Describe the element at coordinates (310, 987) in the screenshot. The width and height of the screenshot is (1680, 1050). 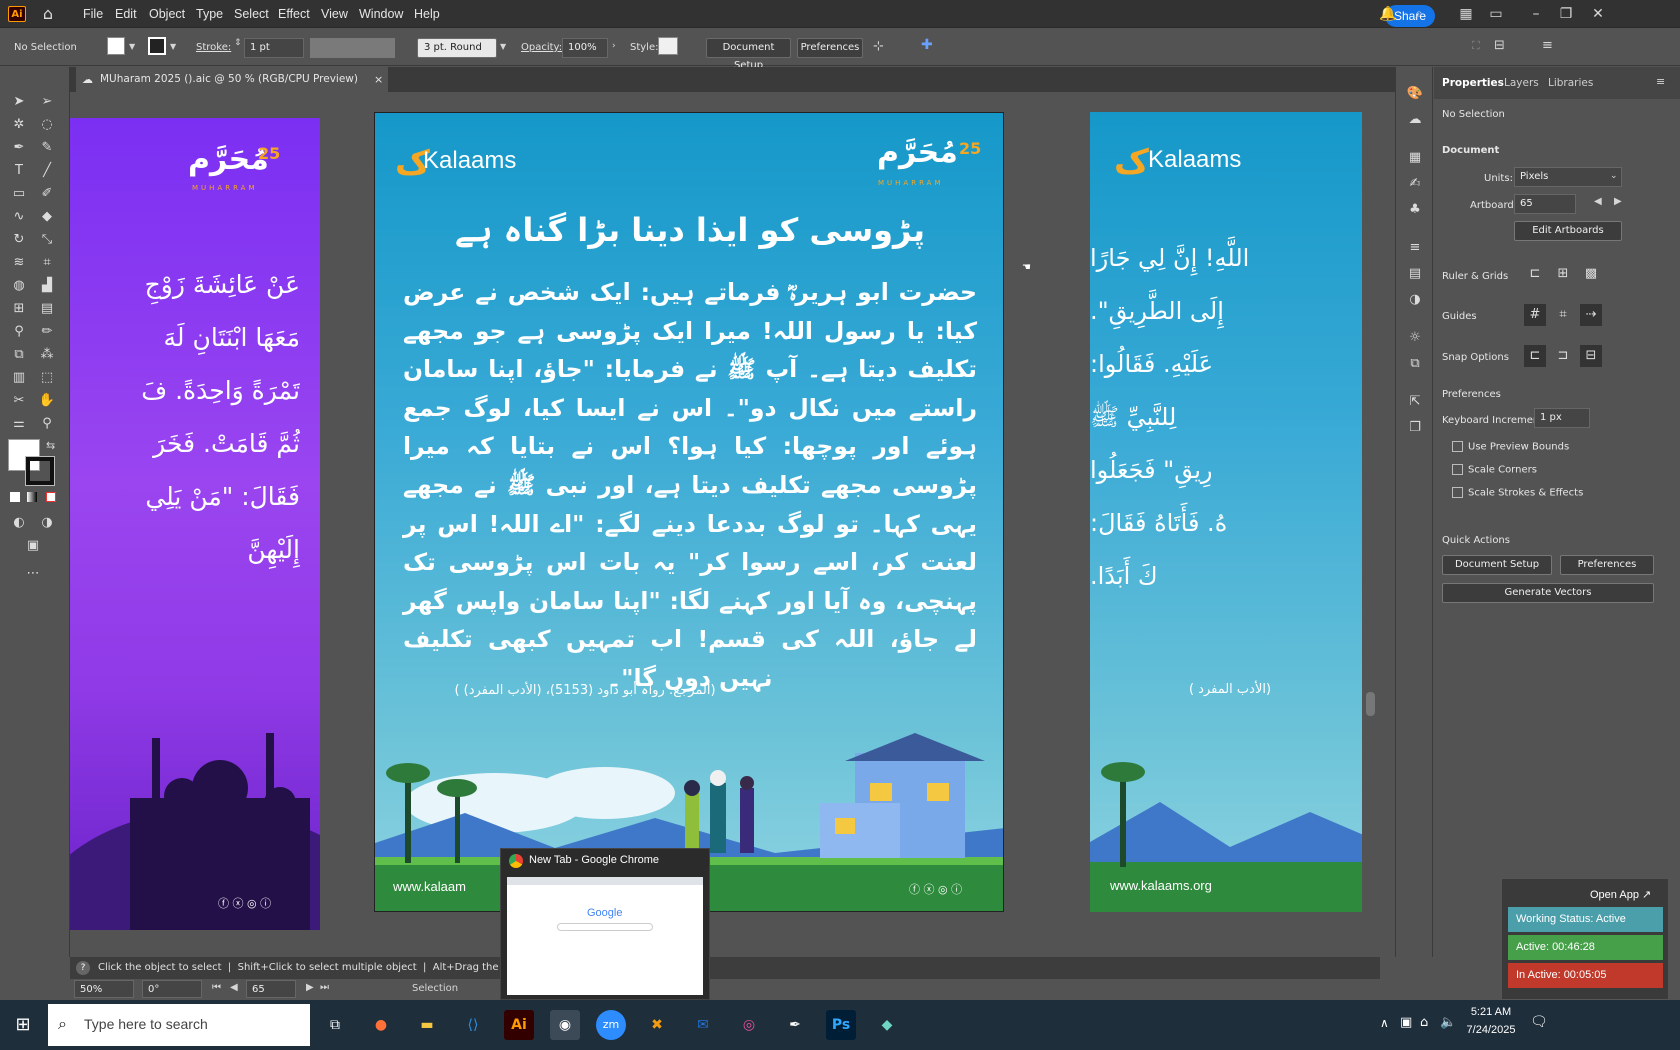
I see `next-artboard-icon: ▶` at that location.